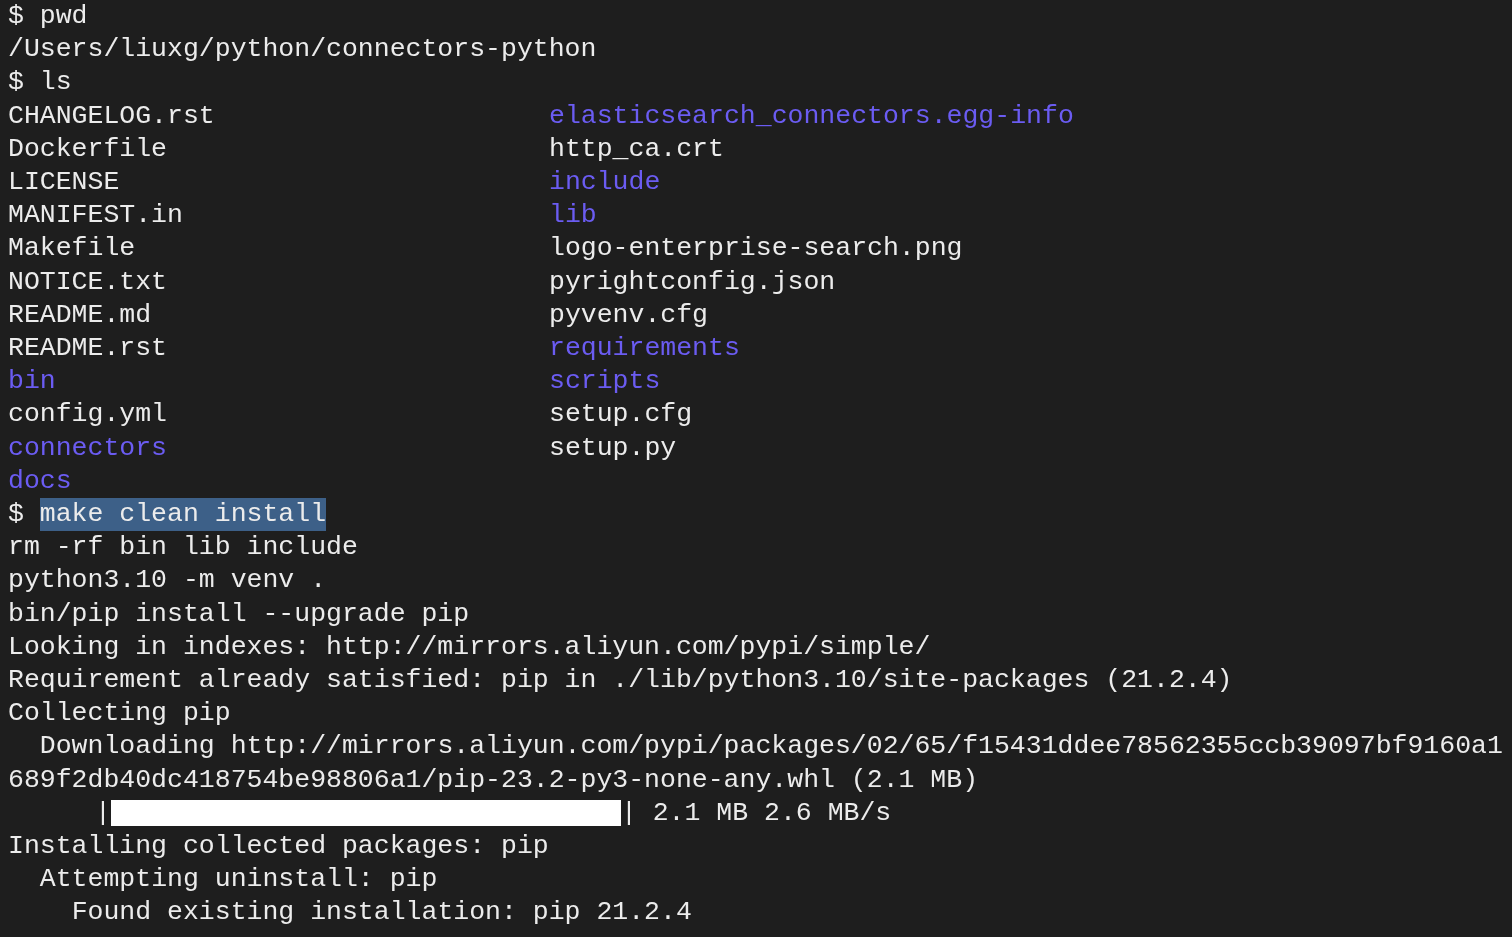  I want to click on output-line: Attempting uninstall: pip, so click(238, 880).